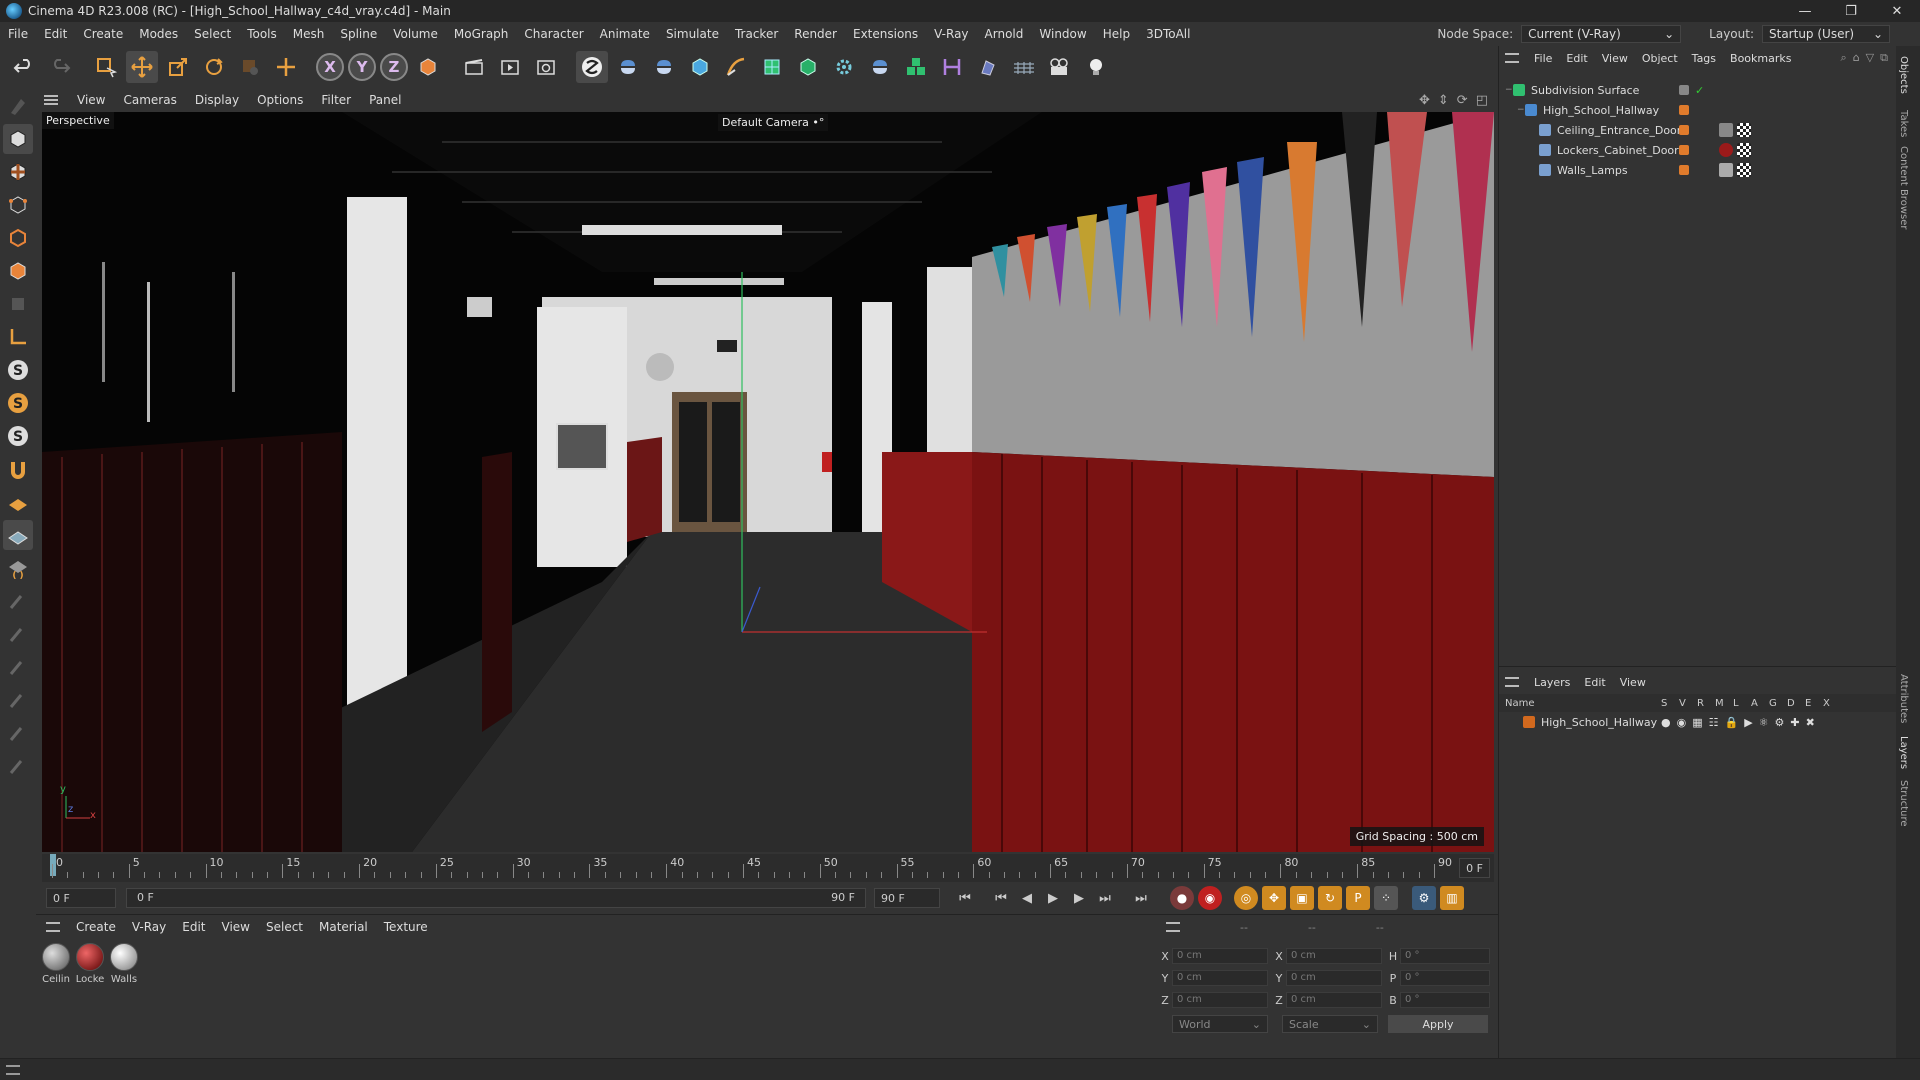  I want to click on node-space-dropdown: Current (V-Ray) ⌄, so click(1601, 34).